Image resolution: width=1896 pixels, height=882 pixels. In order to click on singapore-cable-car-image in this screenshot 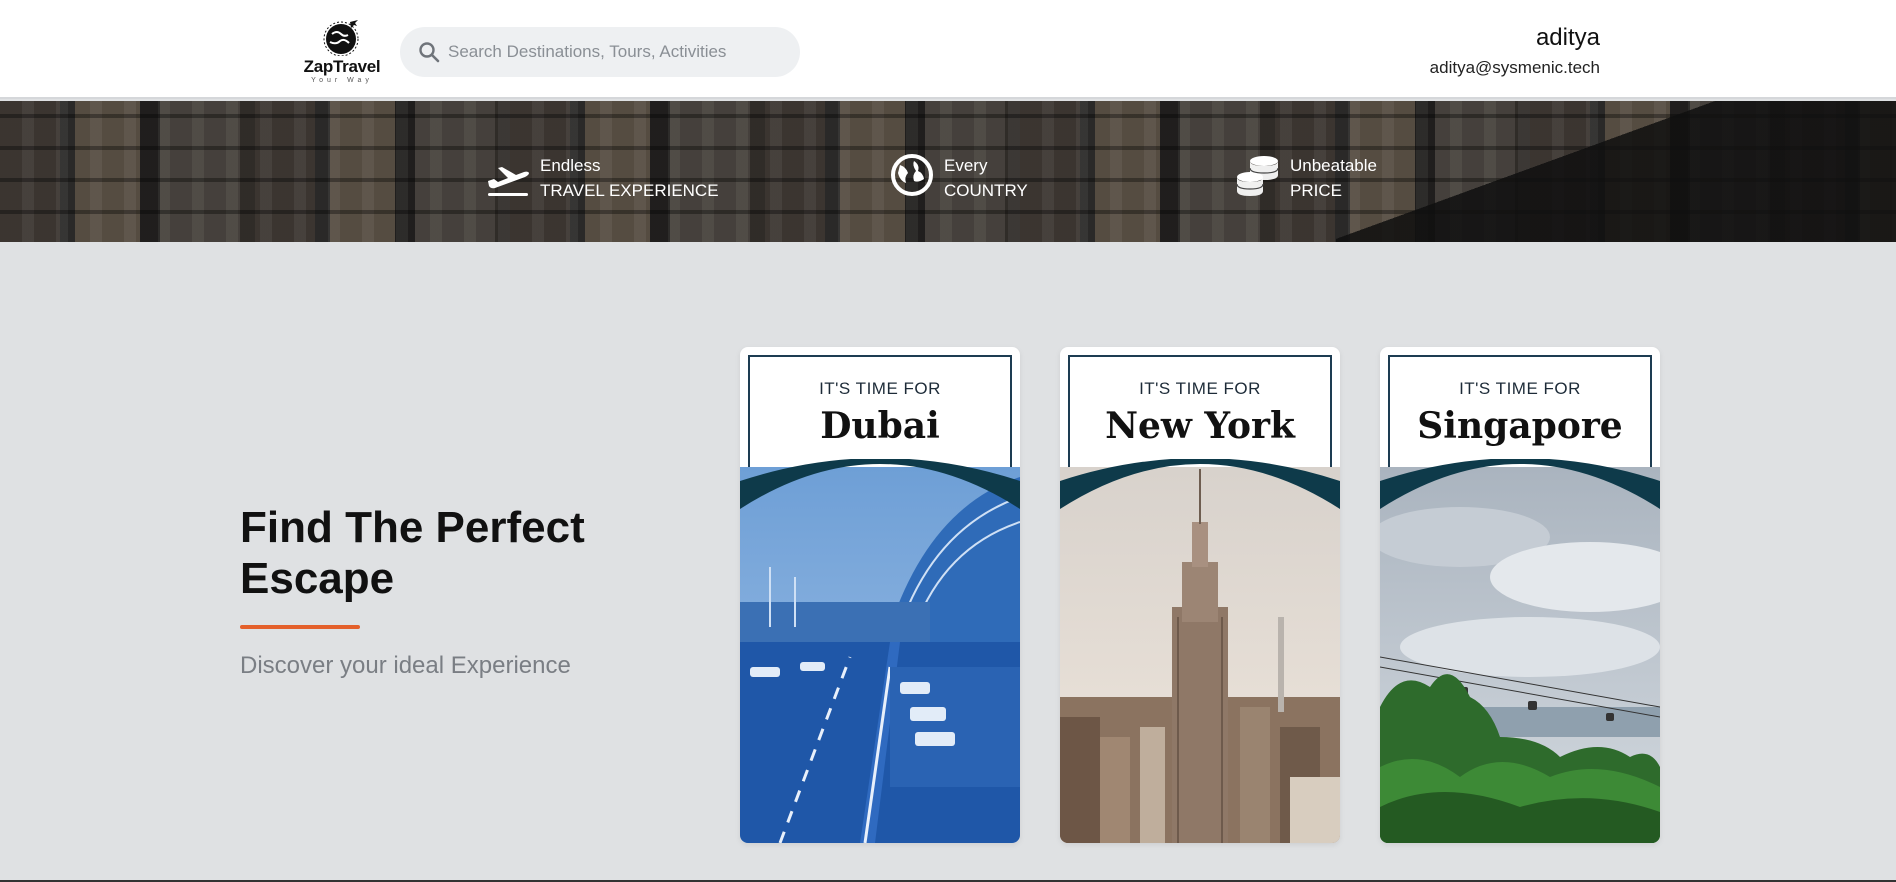, I will do `click(1520, 655)`.